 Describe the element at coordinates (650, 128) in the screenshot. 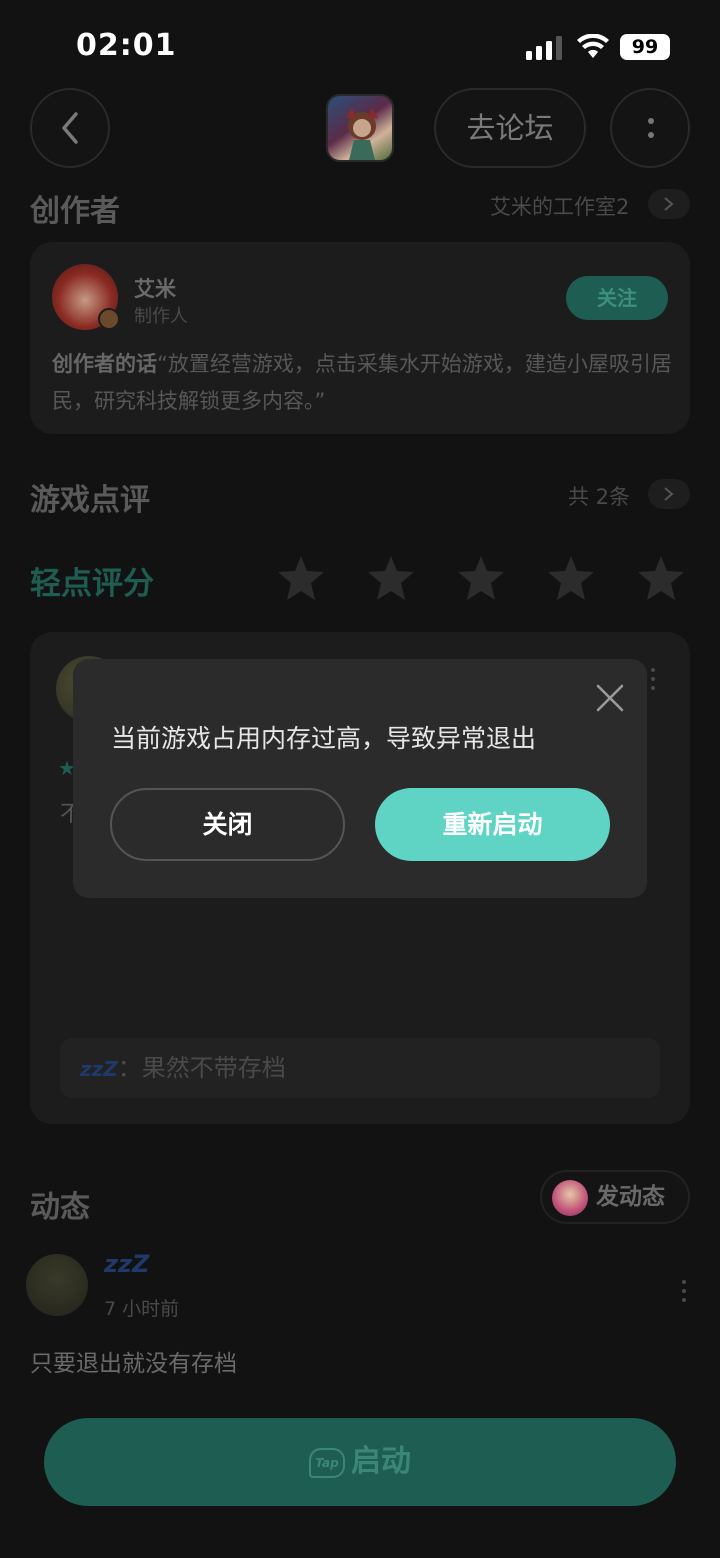

I see `more-menu-button` at that location.